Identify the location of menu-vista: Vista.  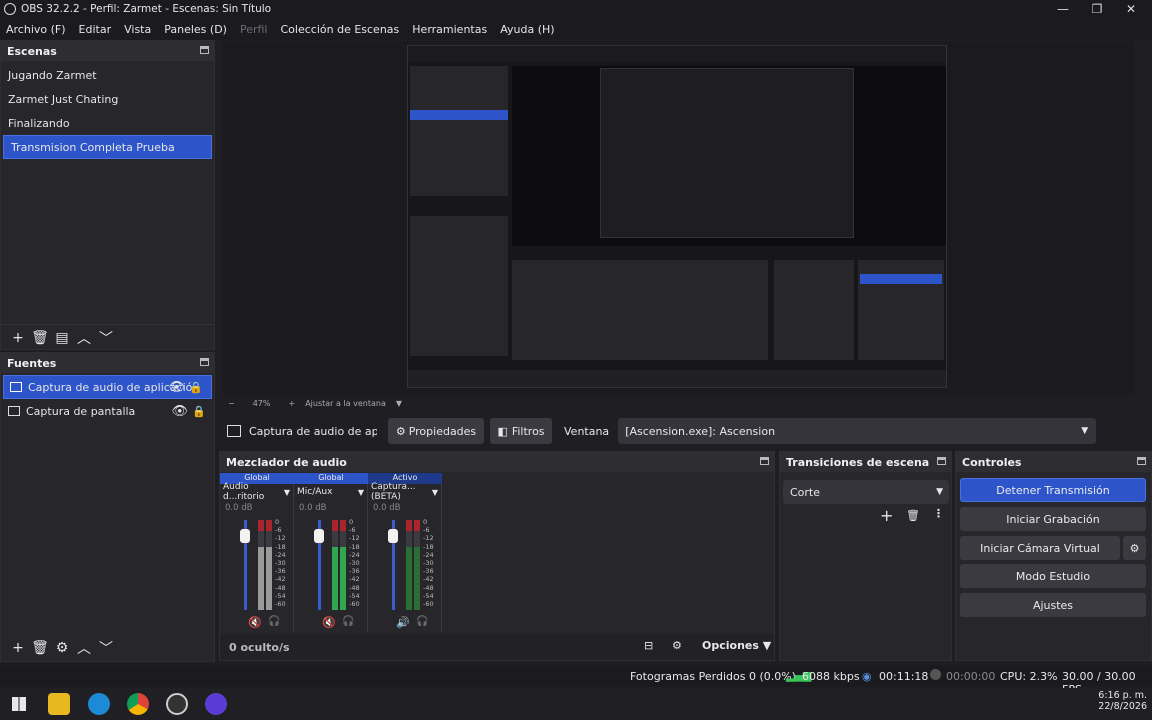
(137, 29).